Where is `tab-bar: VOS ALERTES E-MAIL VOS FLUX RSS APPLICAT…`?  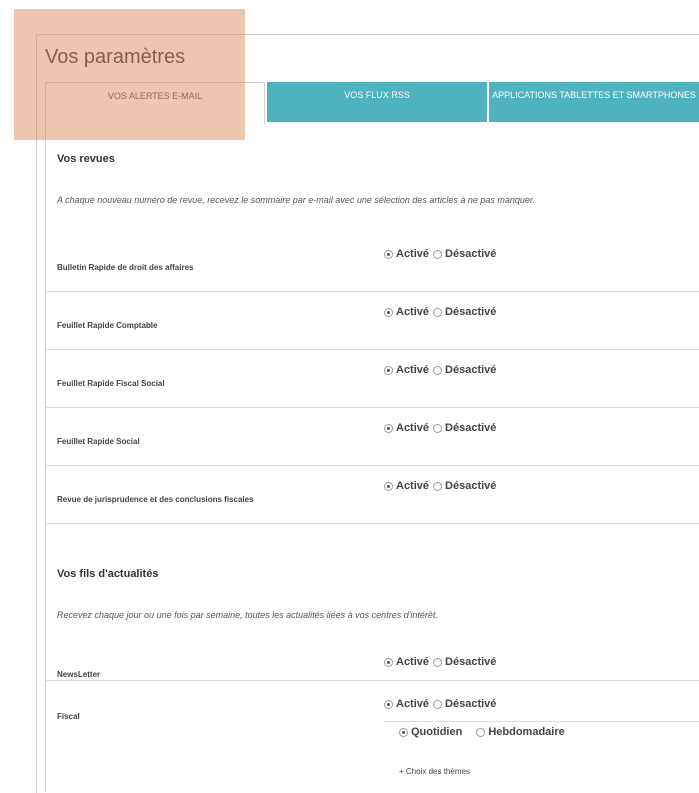 tab-bar: VOS ALERTES E-MAIL VOS FLUX RSS APPLICAT… is located at coordinates (372, 103).